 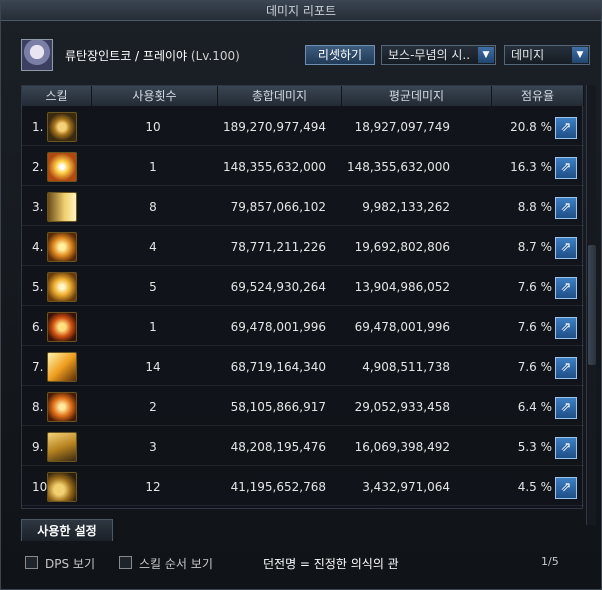 I want to click on table-row: 3. 8 79,857,066,102 9,982,133,262 8.8 % ⇗, so click(x=303, y=207).